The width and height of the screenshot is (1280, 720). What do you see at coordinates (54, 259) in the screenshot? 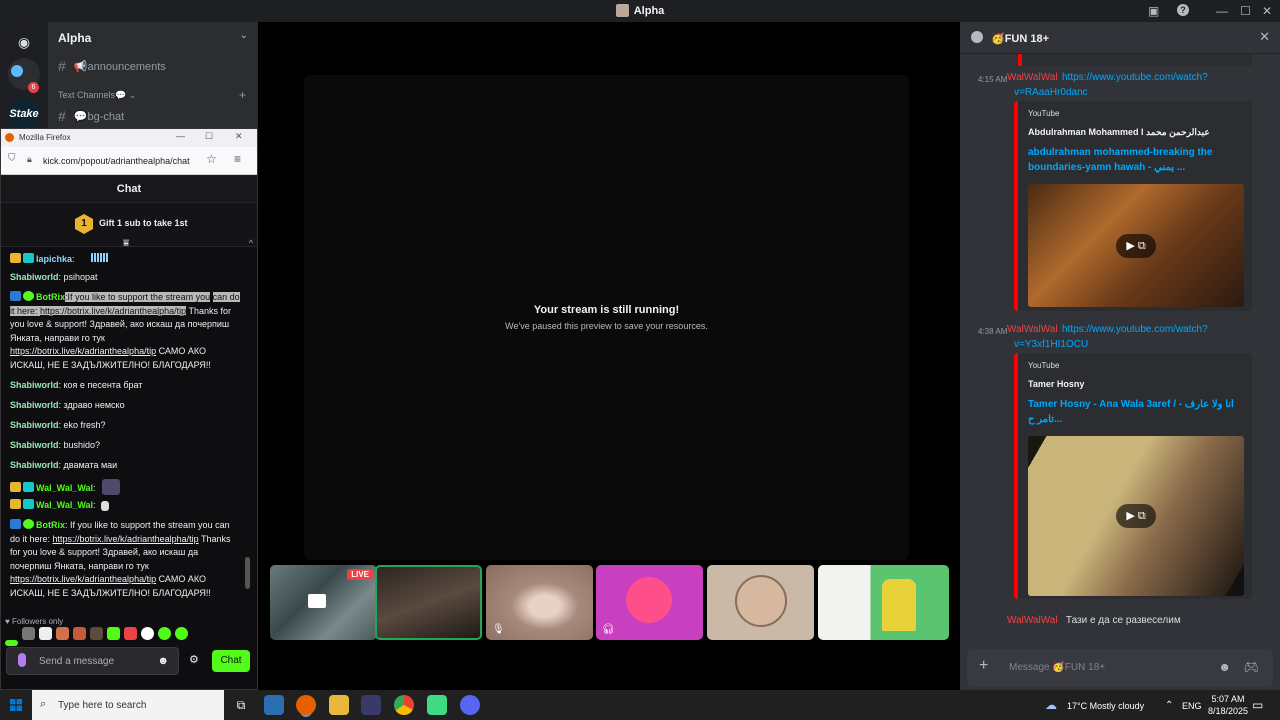
I see `chat-username: lapichka` at bounding box center [54, 259].